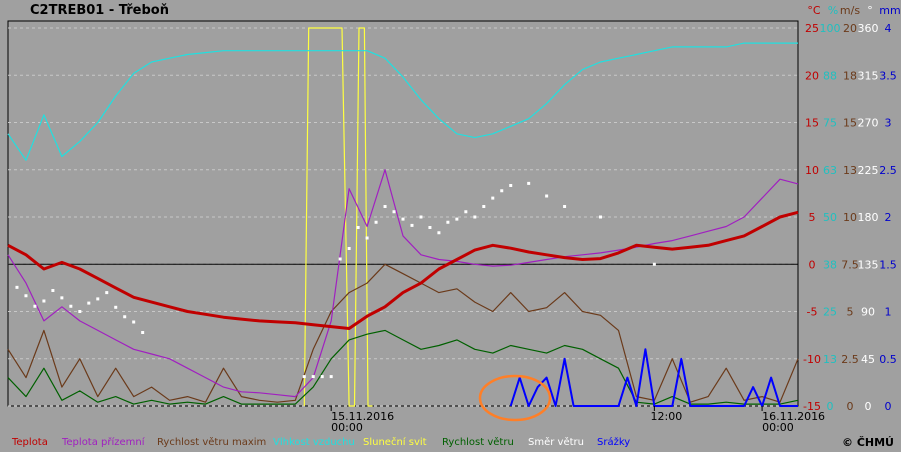  Describe the element at coordinates (556, 442) in the screenshot. I see `legend-entry: Směr větru` at that location.